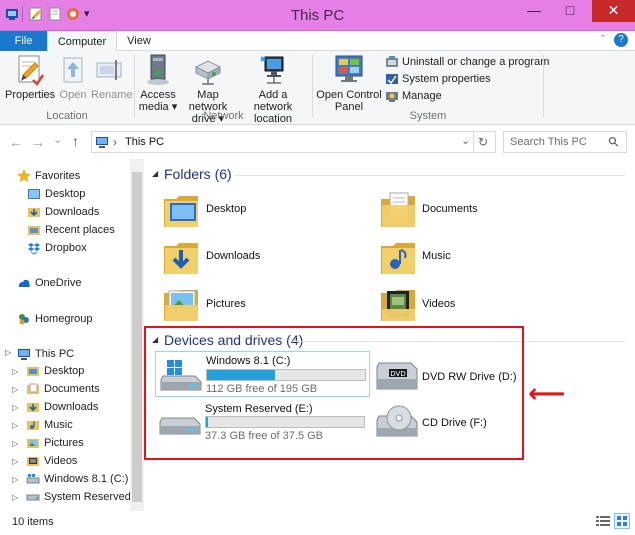  I want to click on nav-favorite-label: Recent places, so click(80, 230).